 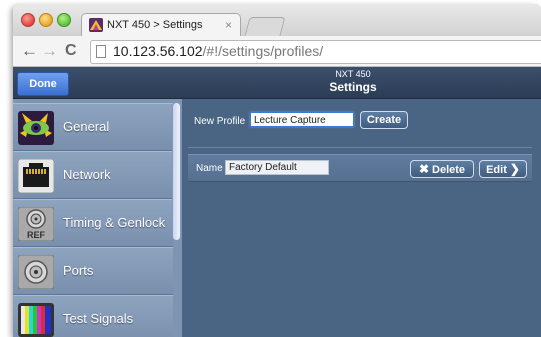 I want to click on sidebar-scrollbar, so click(x=176, y=171).